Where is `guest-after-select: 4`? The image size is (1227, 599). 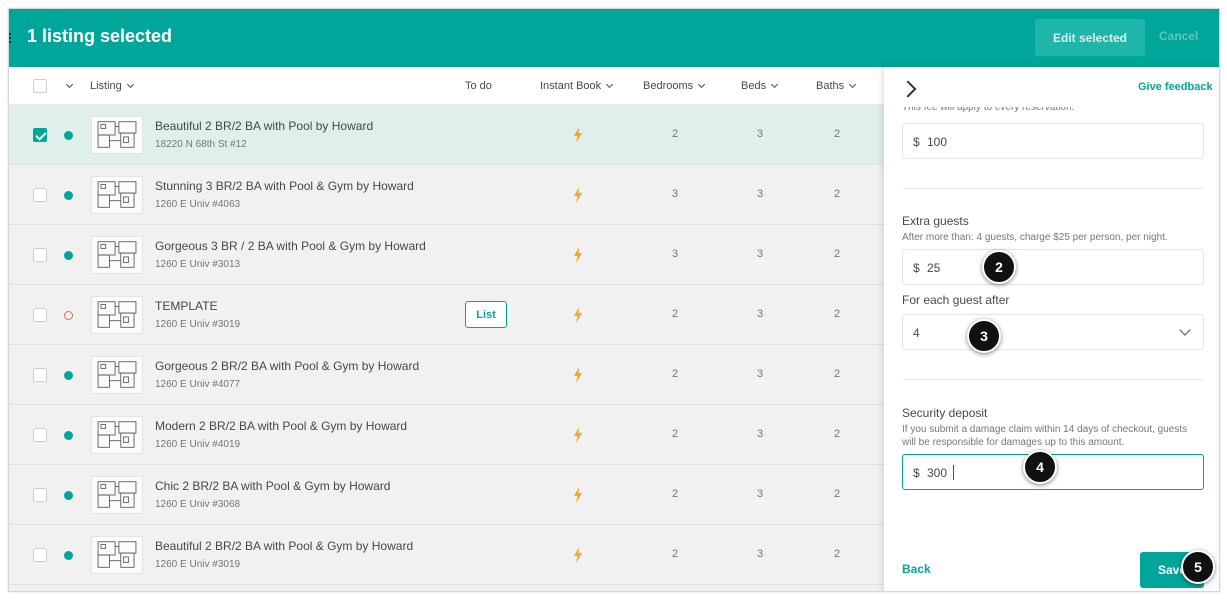 guest-after-select: 4 is located at coordinates (1053, 332).